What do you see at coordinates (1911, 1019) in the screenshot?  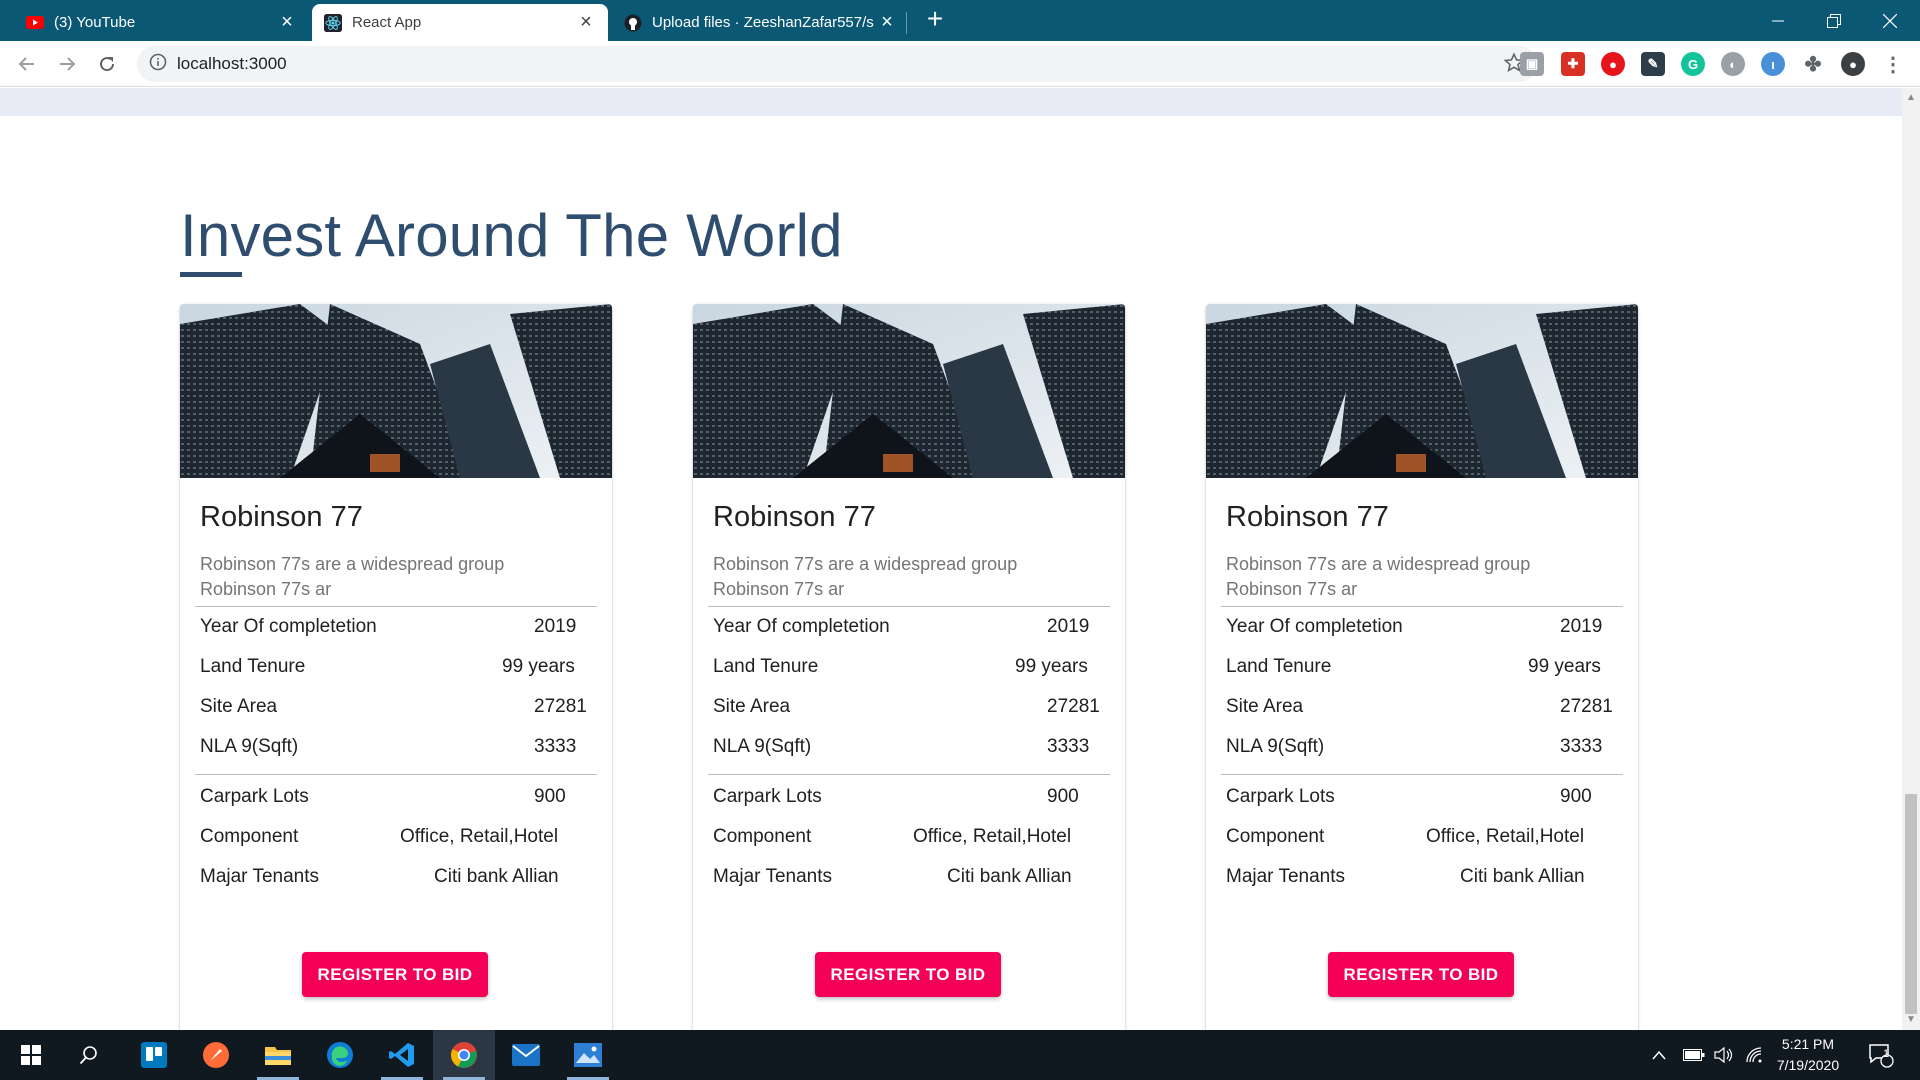 I see `scroll-down-icon: ▼` at bounding box center [1911, 1019].